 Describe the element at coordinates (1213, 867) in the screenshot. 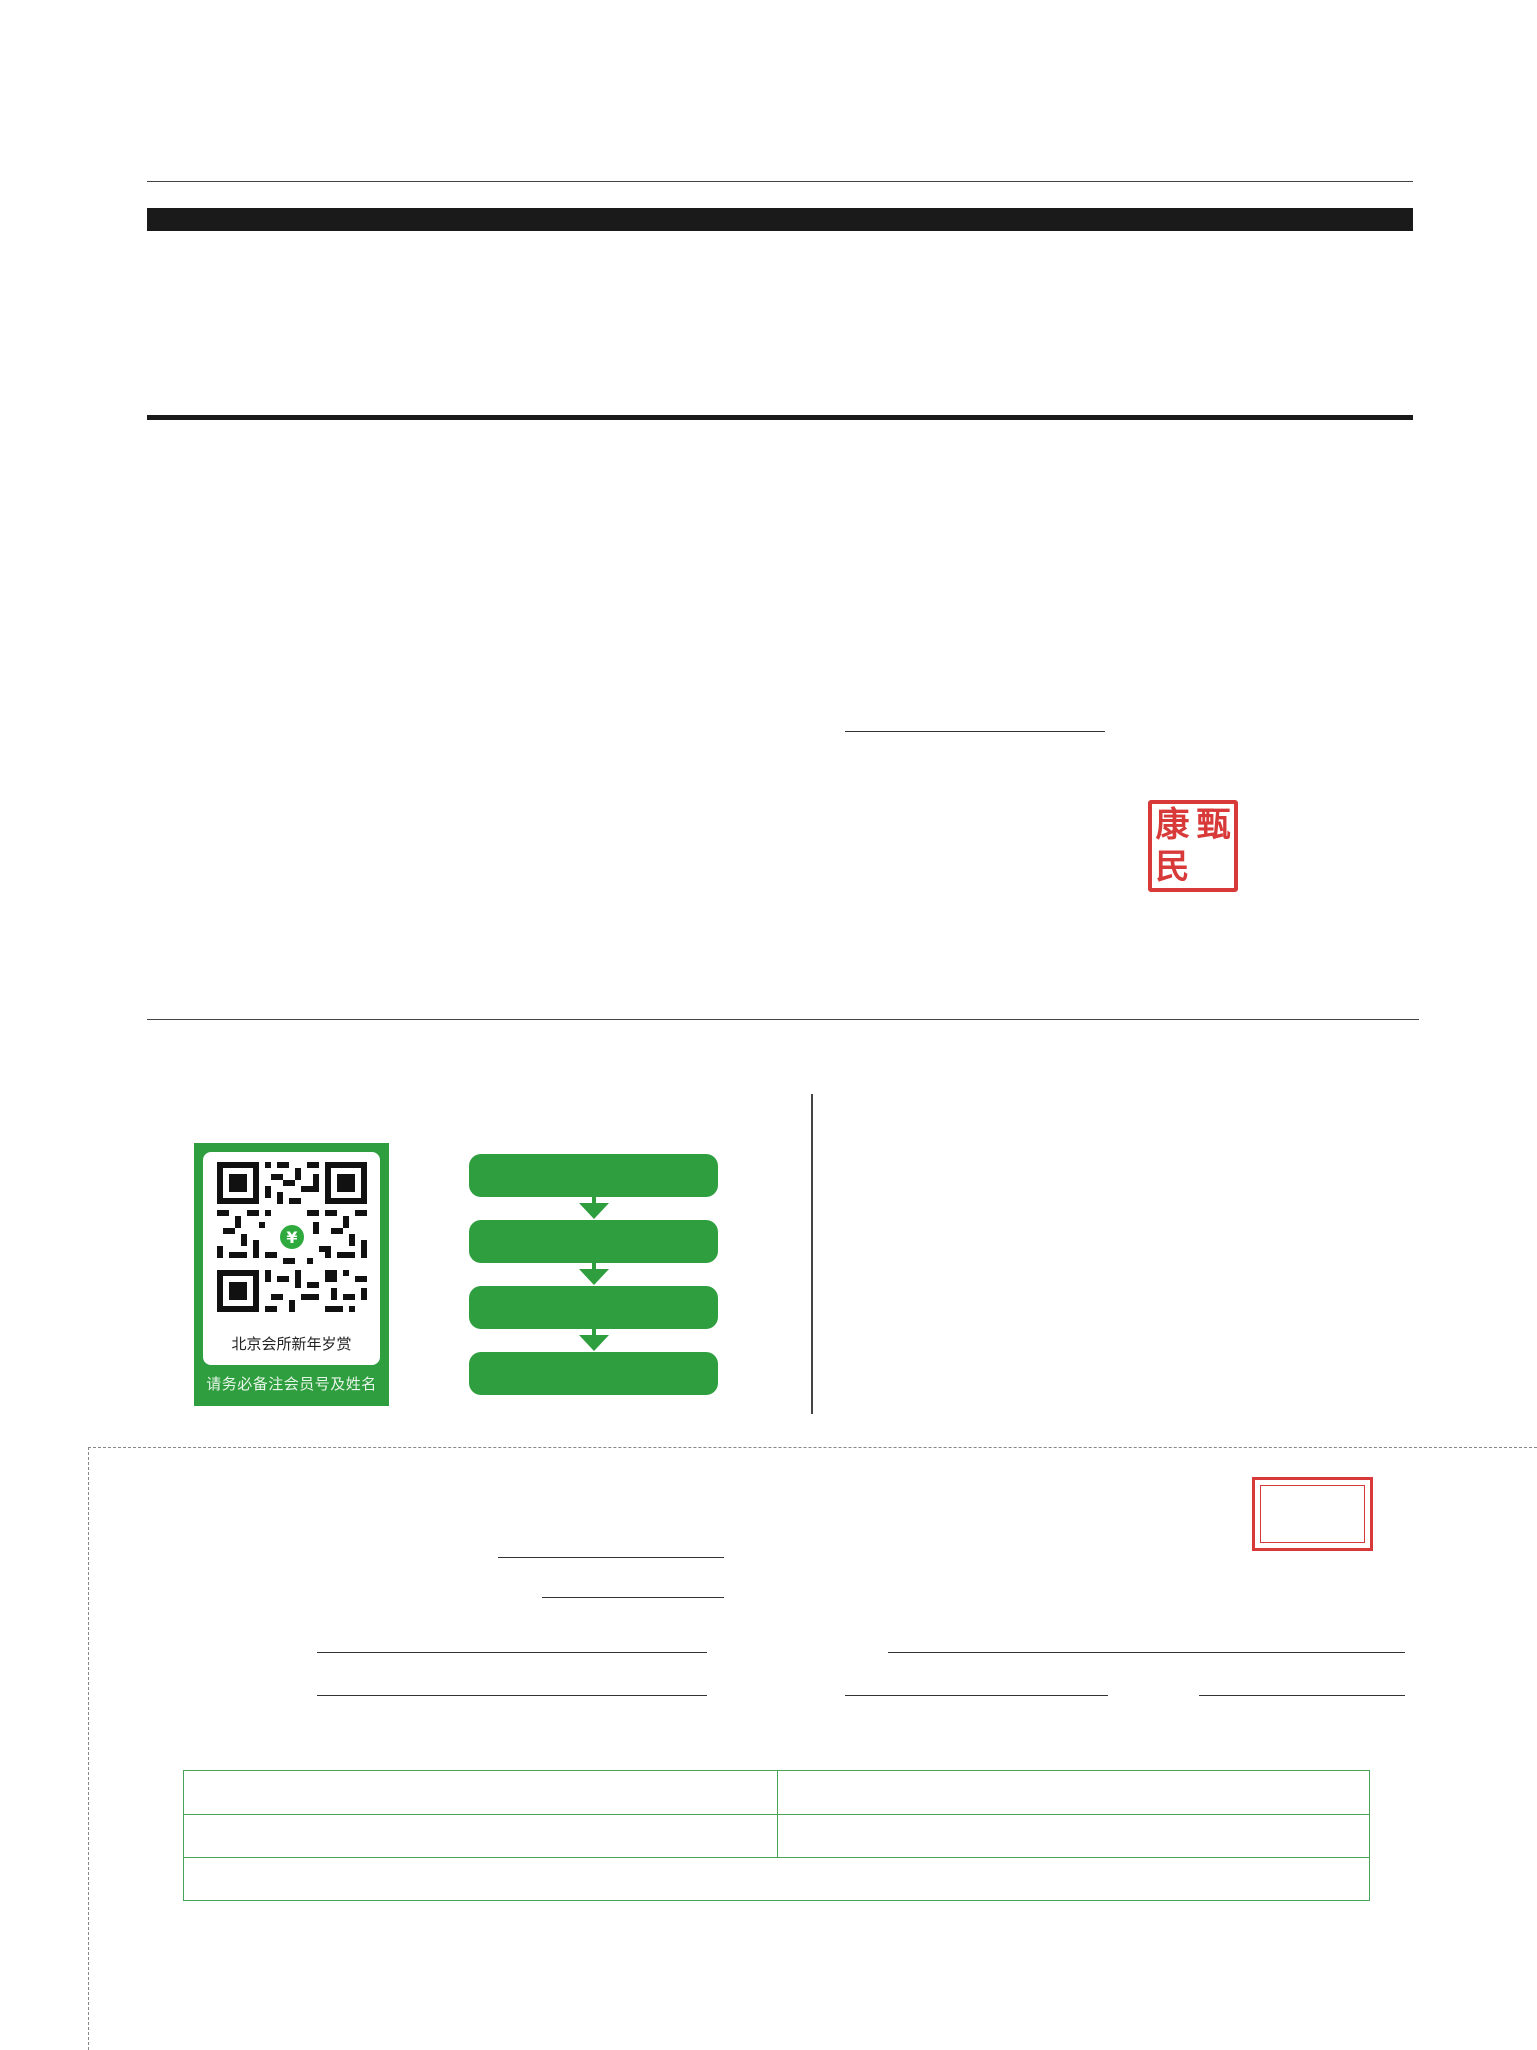

I see `seal-char` at that location.